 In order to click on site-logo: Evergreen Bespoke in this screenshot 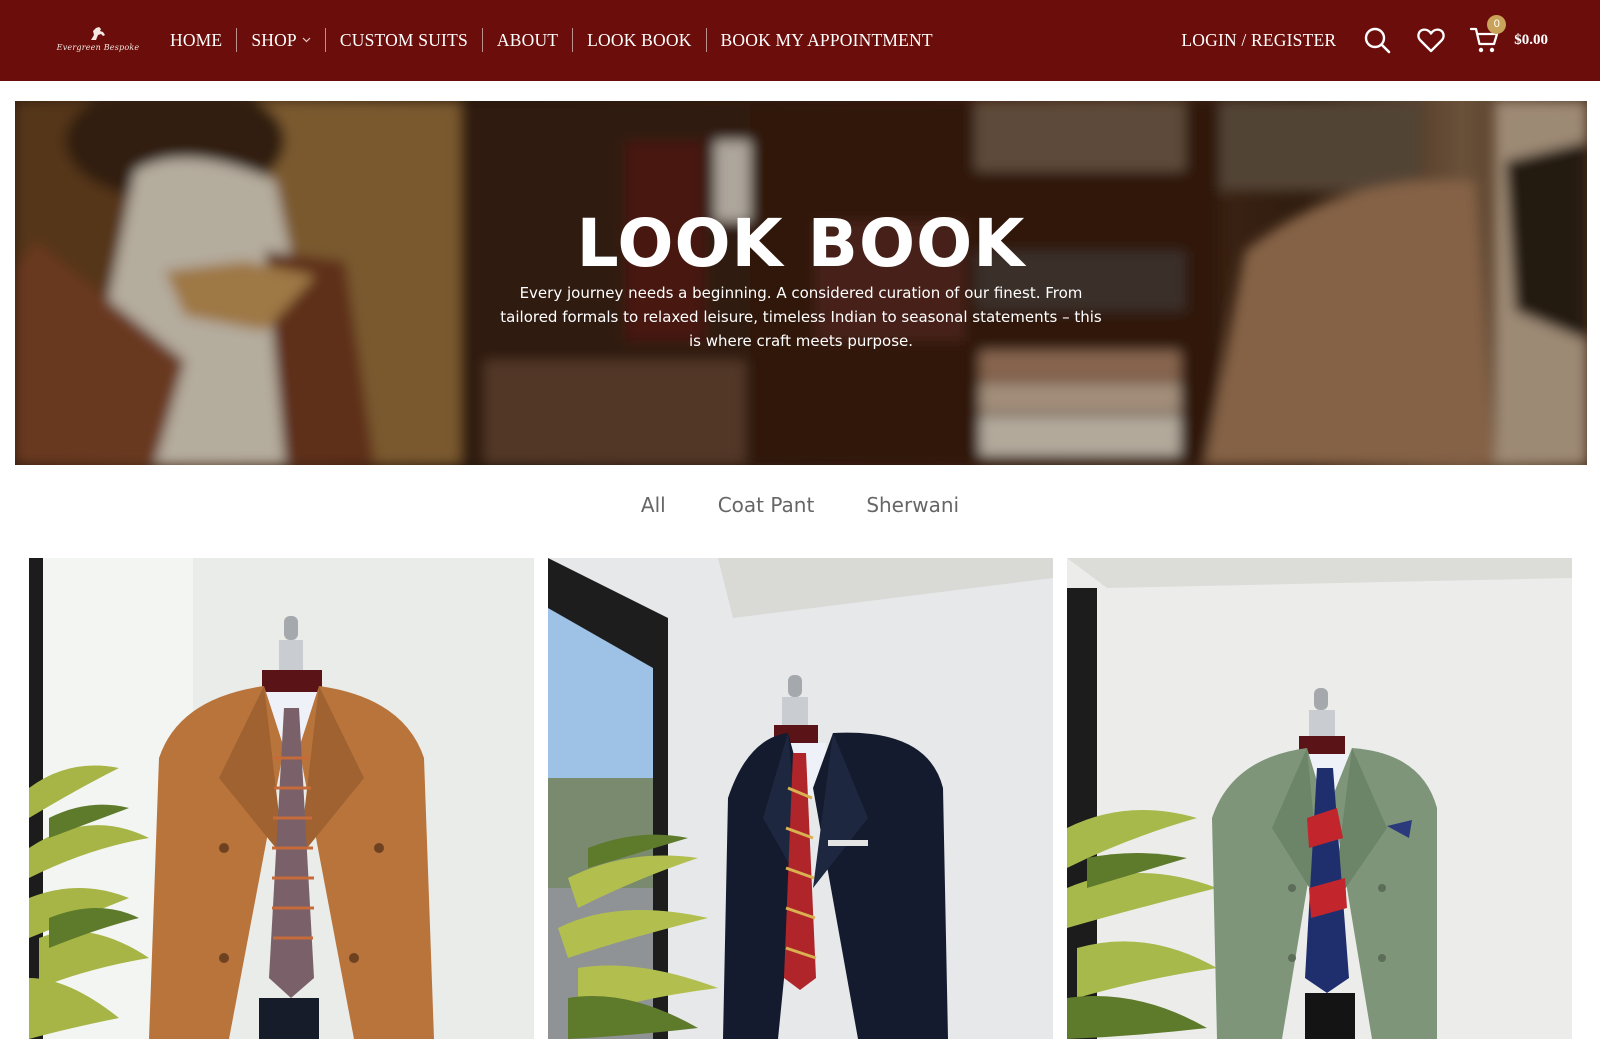, I will do `click(98, 39)`.